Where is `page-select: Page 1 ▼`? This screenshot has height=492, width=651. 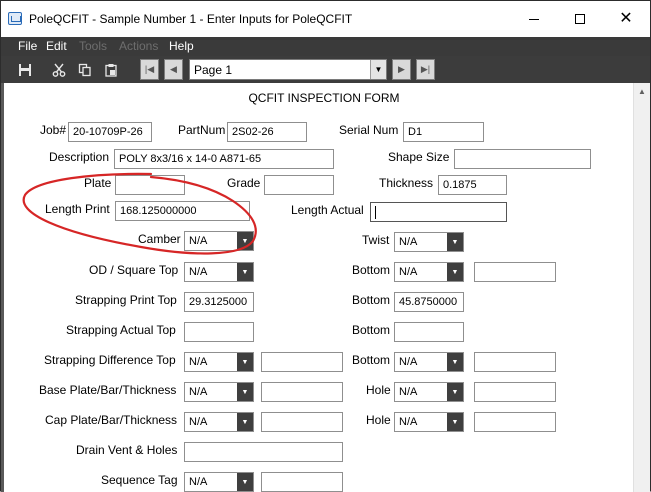
page-select: Page 1 ▼ is located at coordinates (288, 69).